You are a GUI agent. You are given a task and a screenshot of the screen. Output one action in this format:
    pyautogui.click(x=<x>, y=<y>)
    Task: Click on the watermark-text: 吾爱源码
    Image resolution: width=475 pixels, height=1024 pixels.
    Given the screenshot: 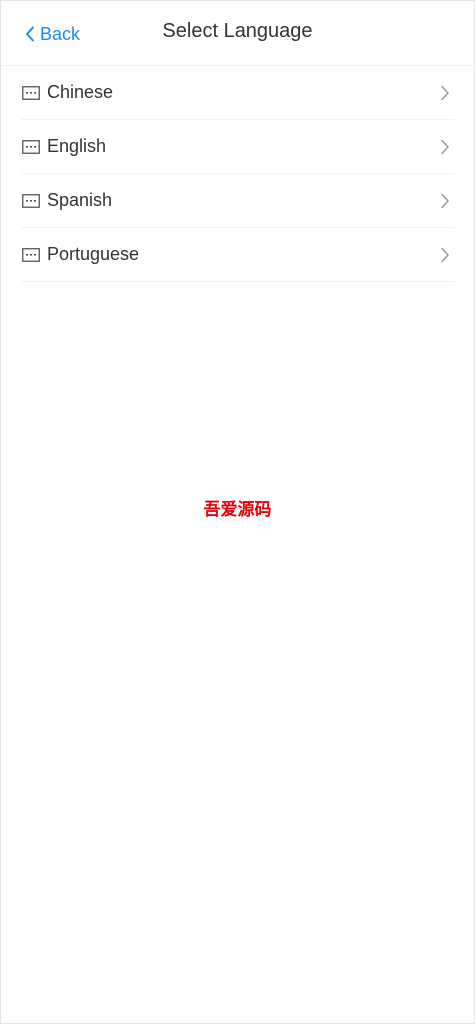 What is the action you would take?
    pyautogui.click(x=237, y=510)
    